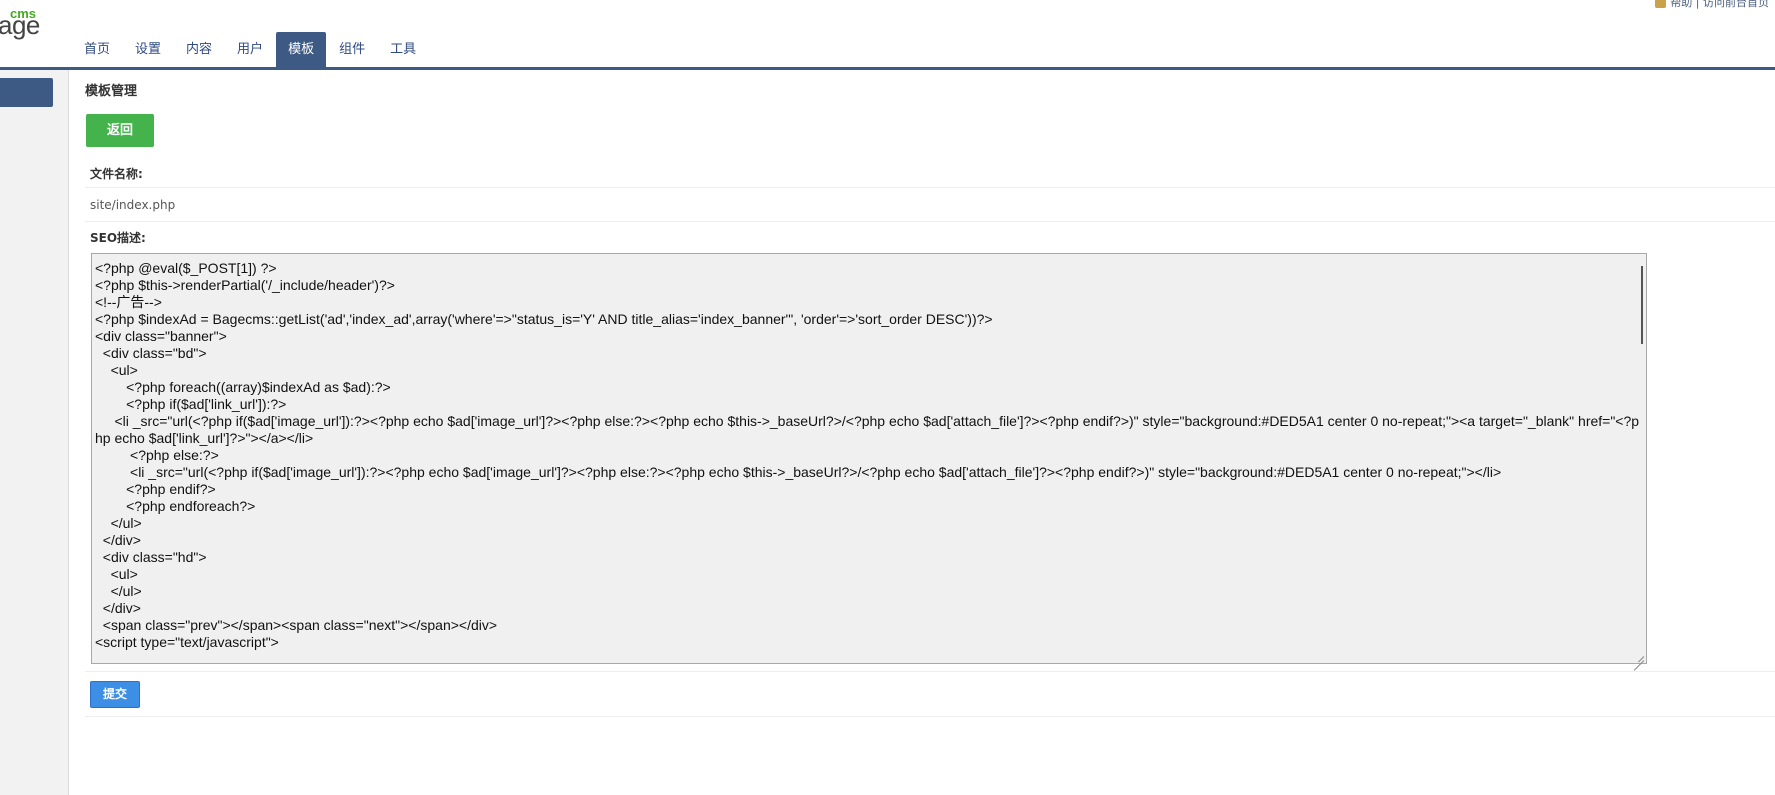 The image size is (1775, 795). I want to click on resize-grip-icon, so click(1638, 655).